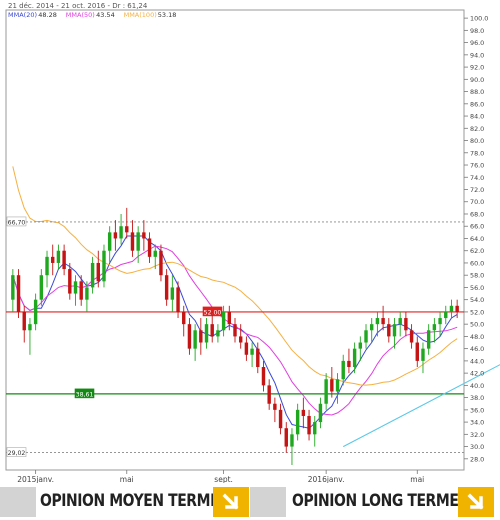  I want to click on legend-value: 48.28, so click(47, 15).